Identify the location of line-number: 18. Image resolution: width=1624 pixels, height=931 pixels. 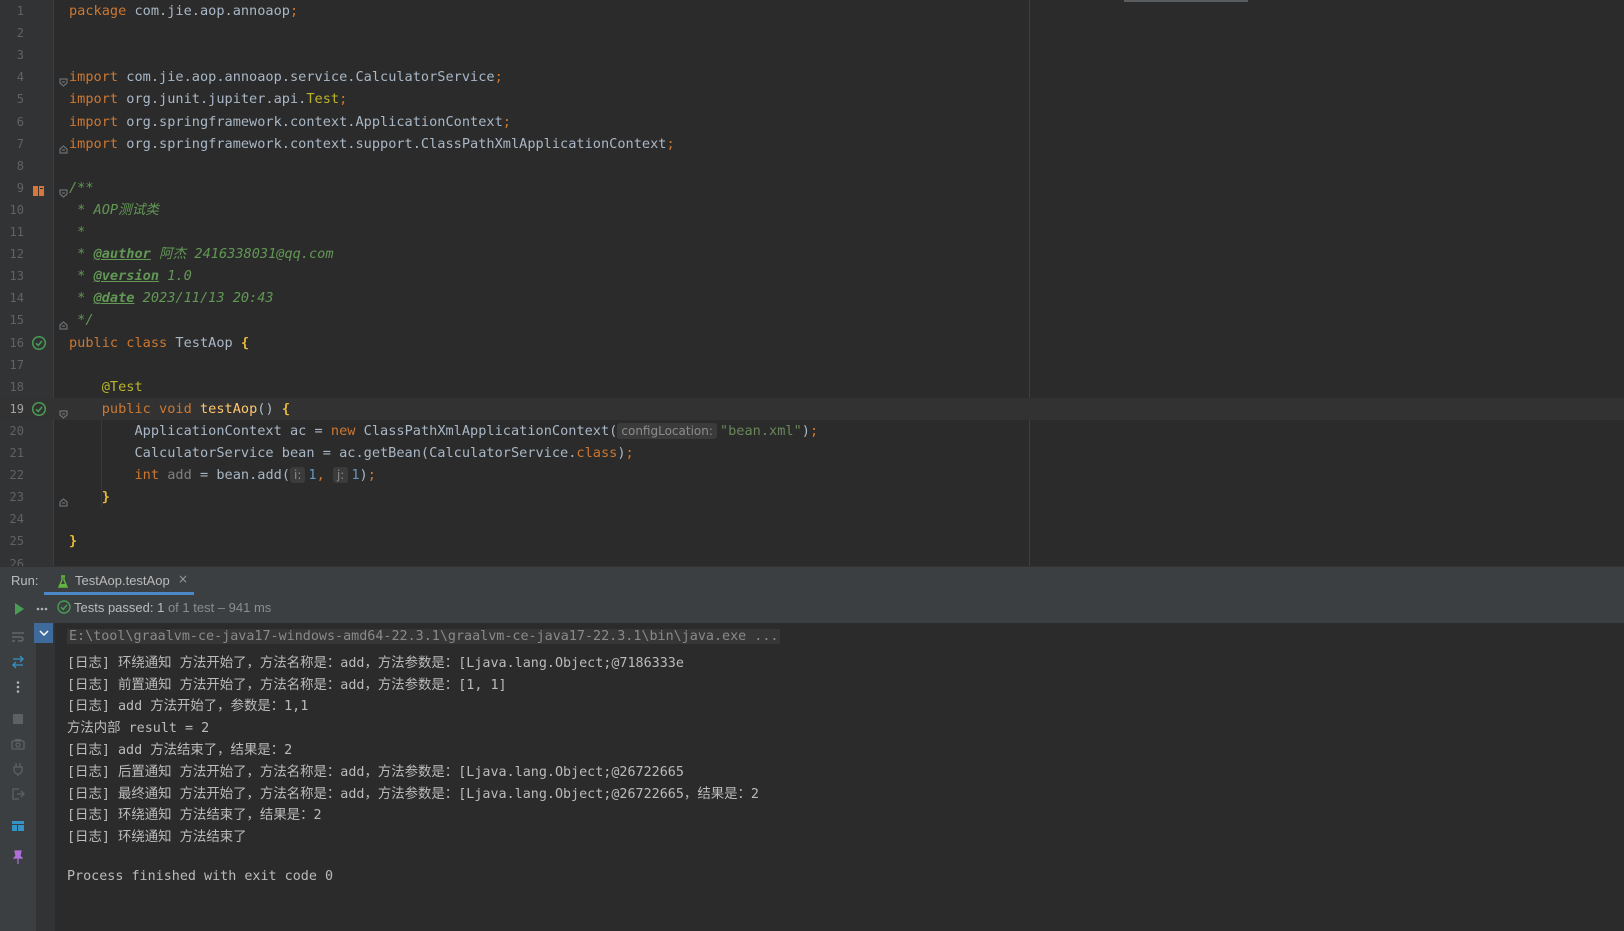
(12, 387).